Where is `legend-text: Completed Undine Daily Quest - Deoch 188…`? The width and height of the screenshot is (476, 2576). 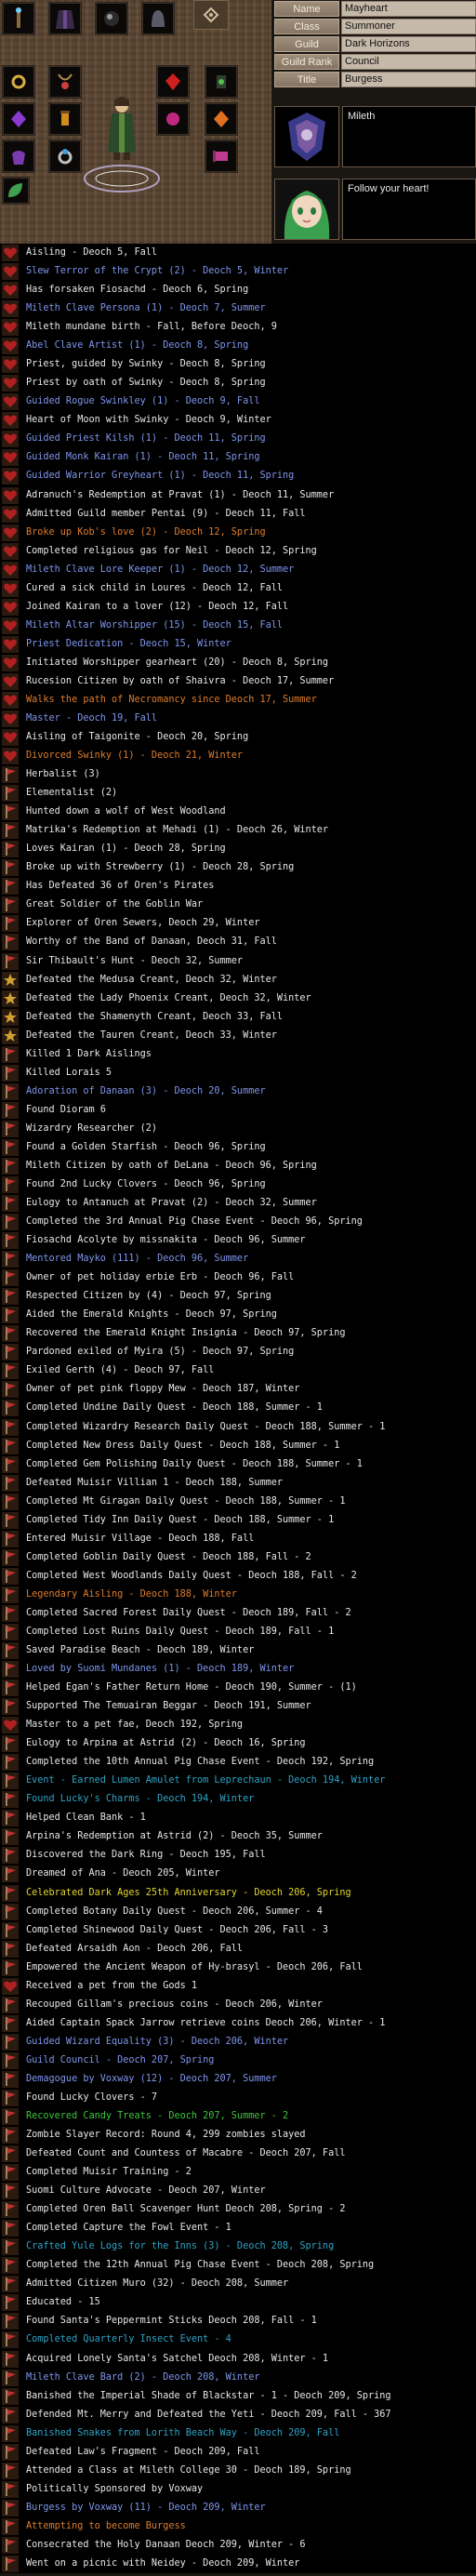 legend-text: Completed Undine Daily Quest - Deoch 188… is located at coordinates (174, 1408).